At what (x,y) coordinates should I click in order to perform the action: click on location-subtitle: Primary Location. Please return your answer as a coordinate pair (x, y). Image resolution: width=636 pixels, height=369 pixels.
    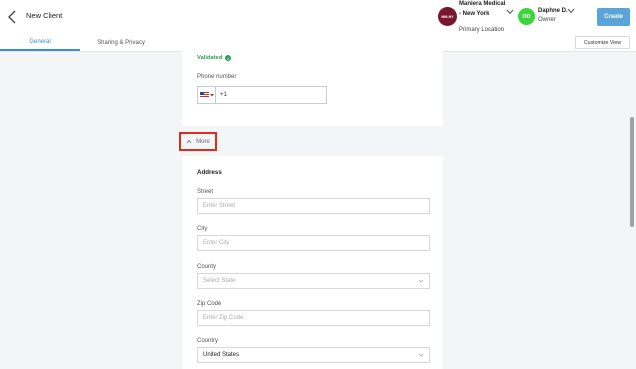
    Looking at the image, I should click on (482, 30).